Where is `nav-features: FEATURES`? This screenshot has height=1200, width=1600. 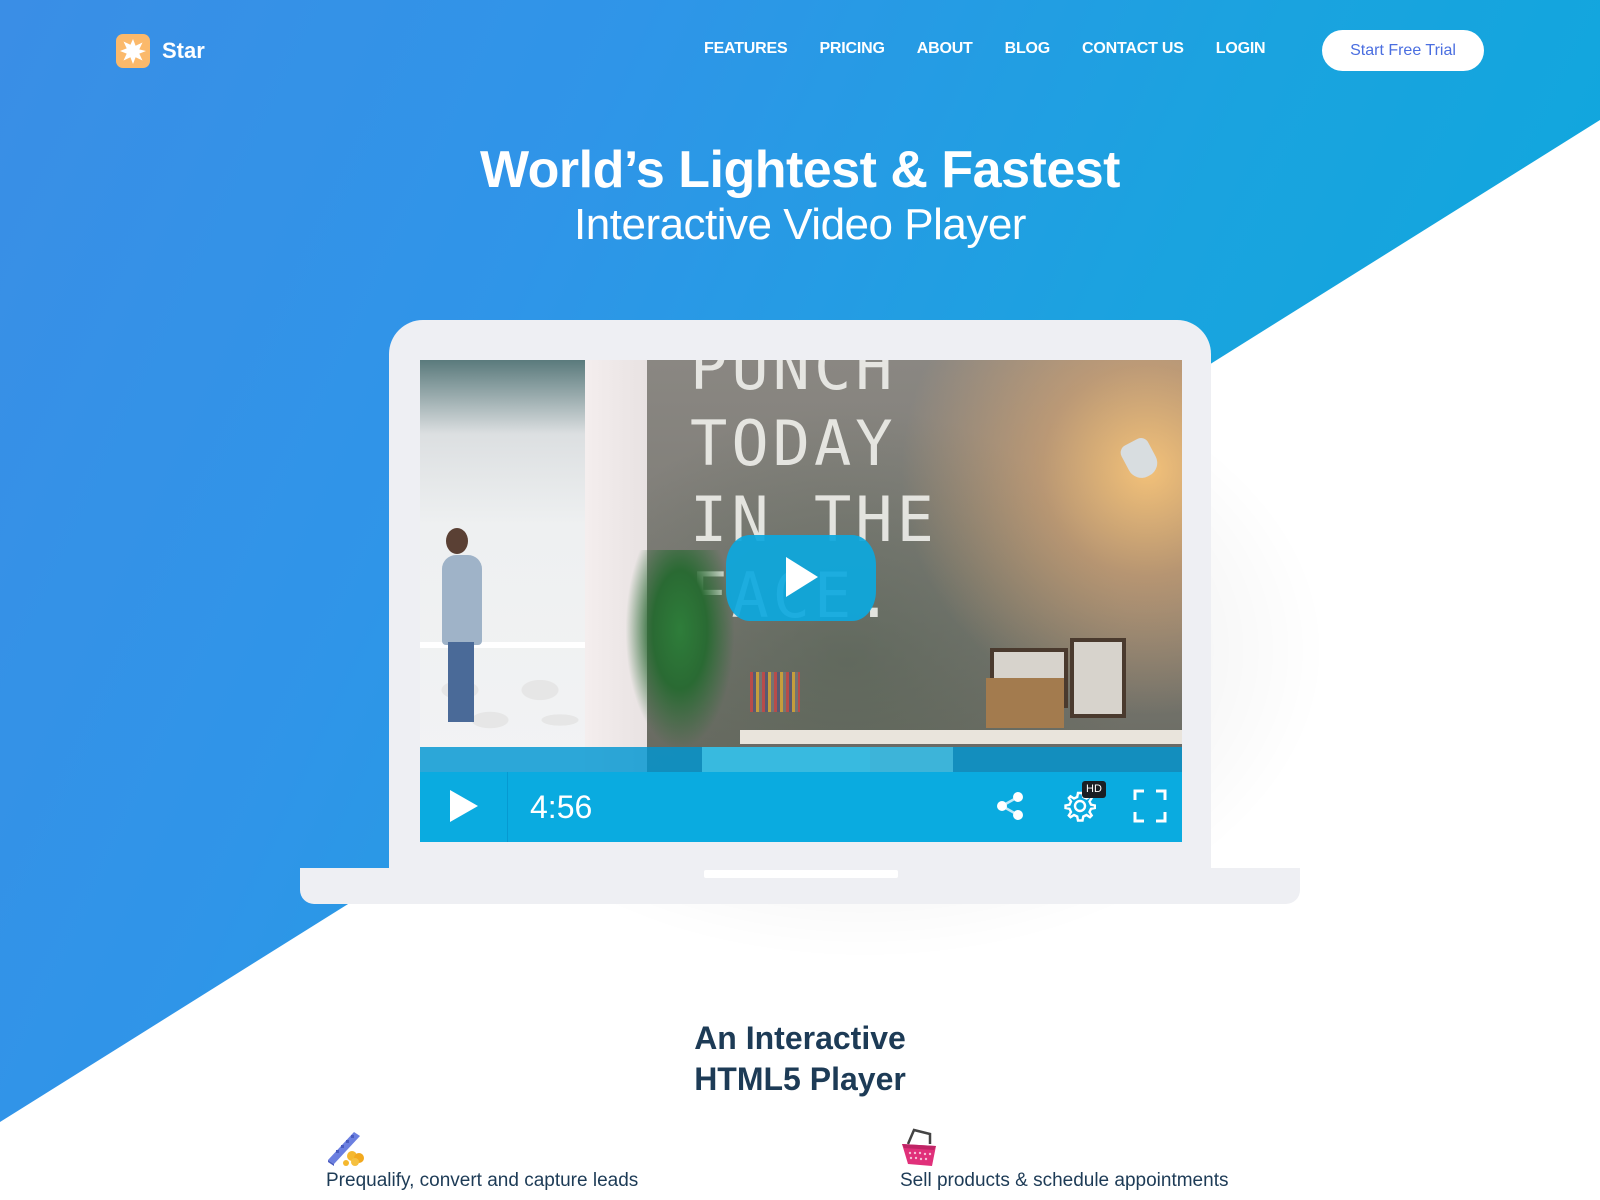 nav-features: FEATURES is located at coordinates (746, 49).